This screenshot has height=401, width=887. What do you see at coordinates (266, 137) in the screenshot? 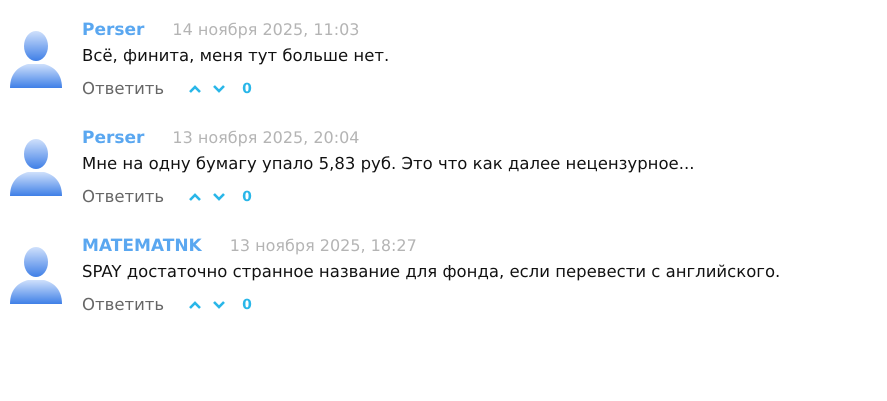
I see `comment-date: 13 ноября 2025, 20:04` at bounding box center [266, 137].